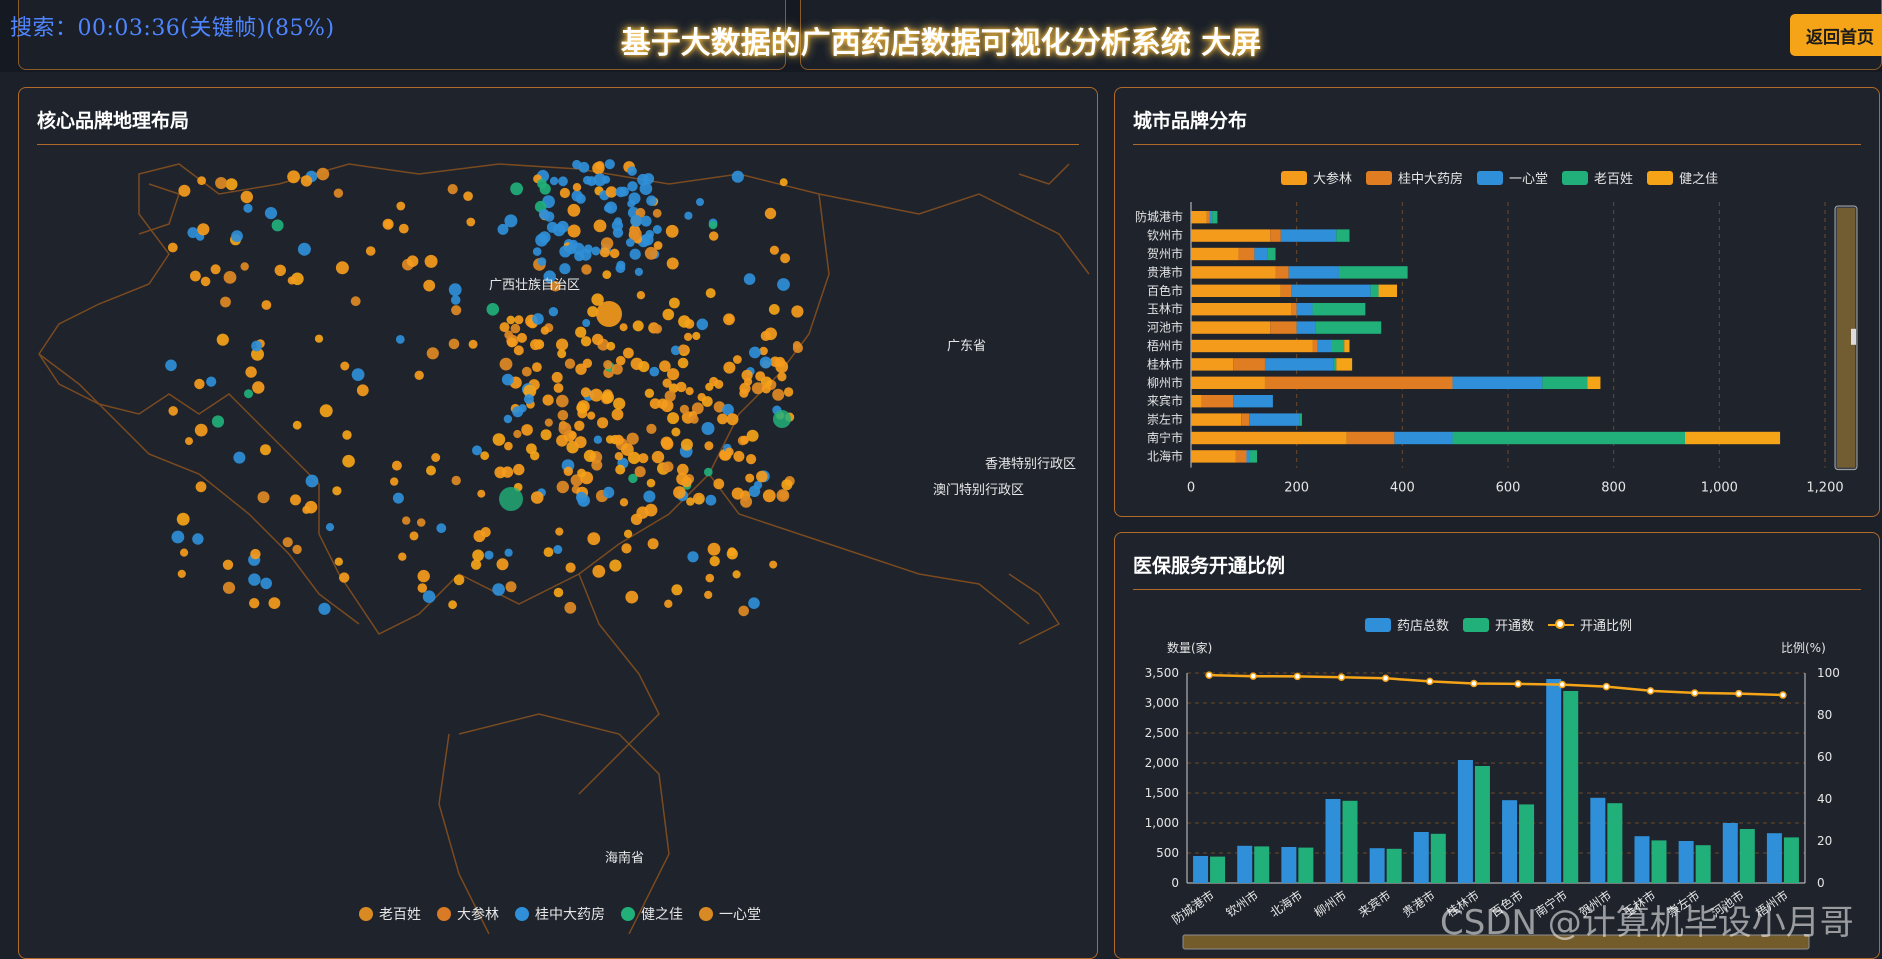 The width and height of the screenshot is (1882, 959). What do you see at coordinates (1590, 624) in the screenshot?
I see `legend-item-ratio: 开通比例` at bounding box center [1590, 624].